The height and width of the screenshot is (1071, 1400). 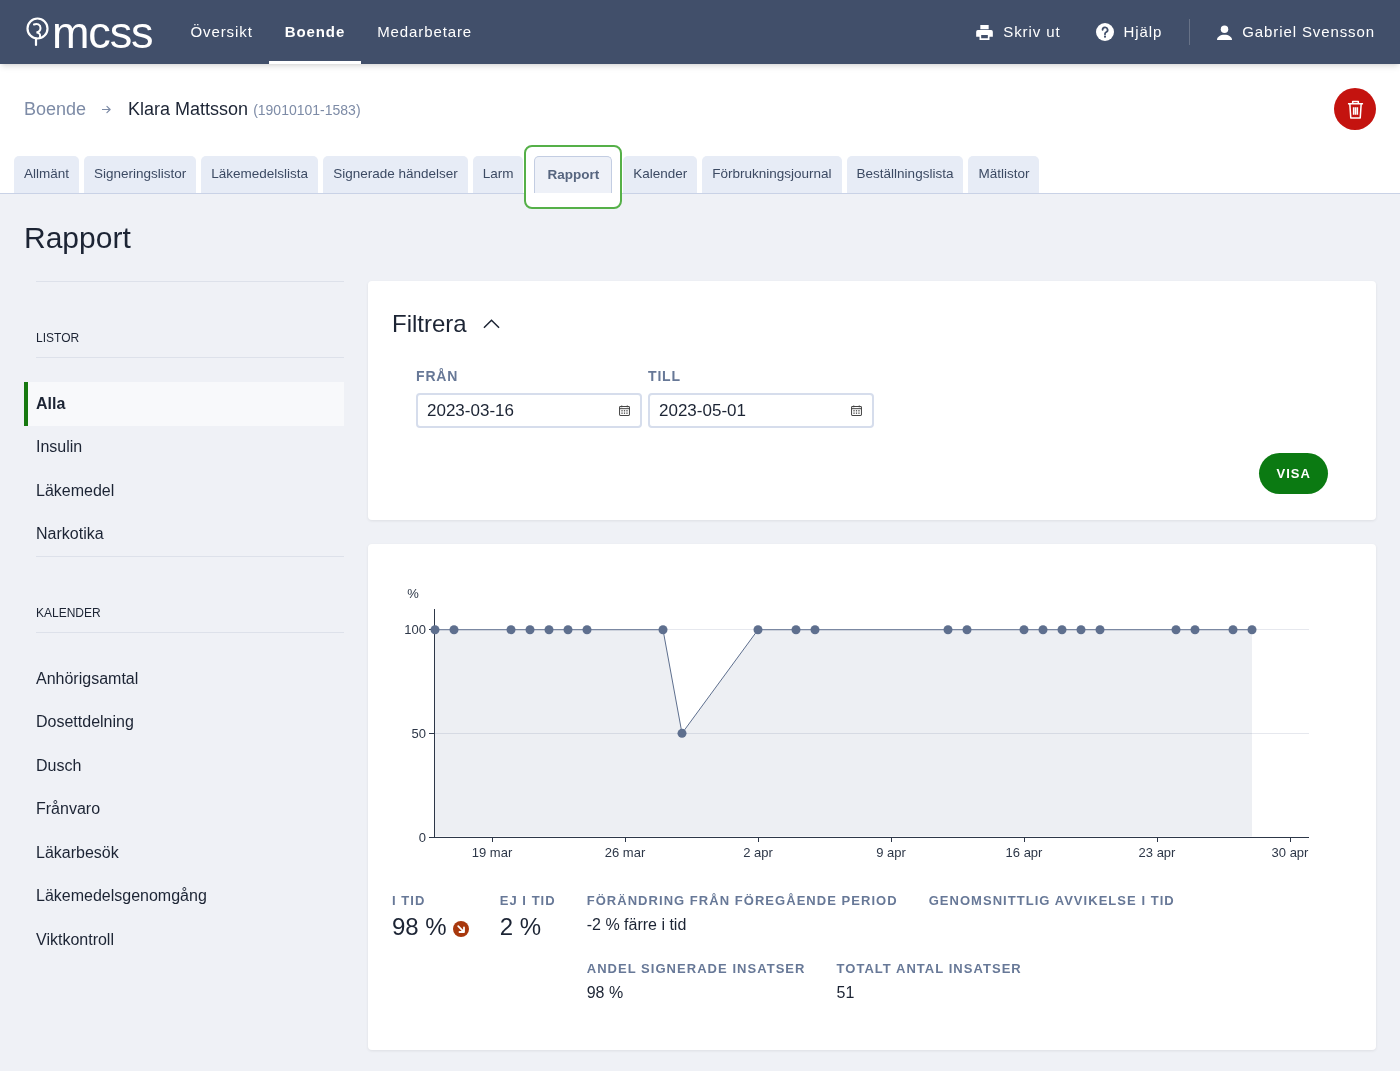 What do you see at coordinates (891, 852) in the screenshot?
I see `tick-label: 9 apr` at bounding box center [891, 852].